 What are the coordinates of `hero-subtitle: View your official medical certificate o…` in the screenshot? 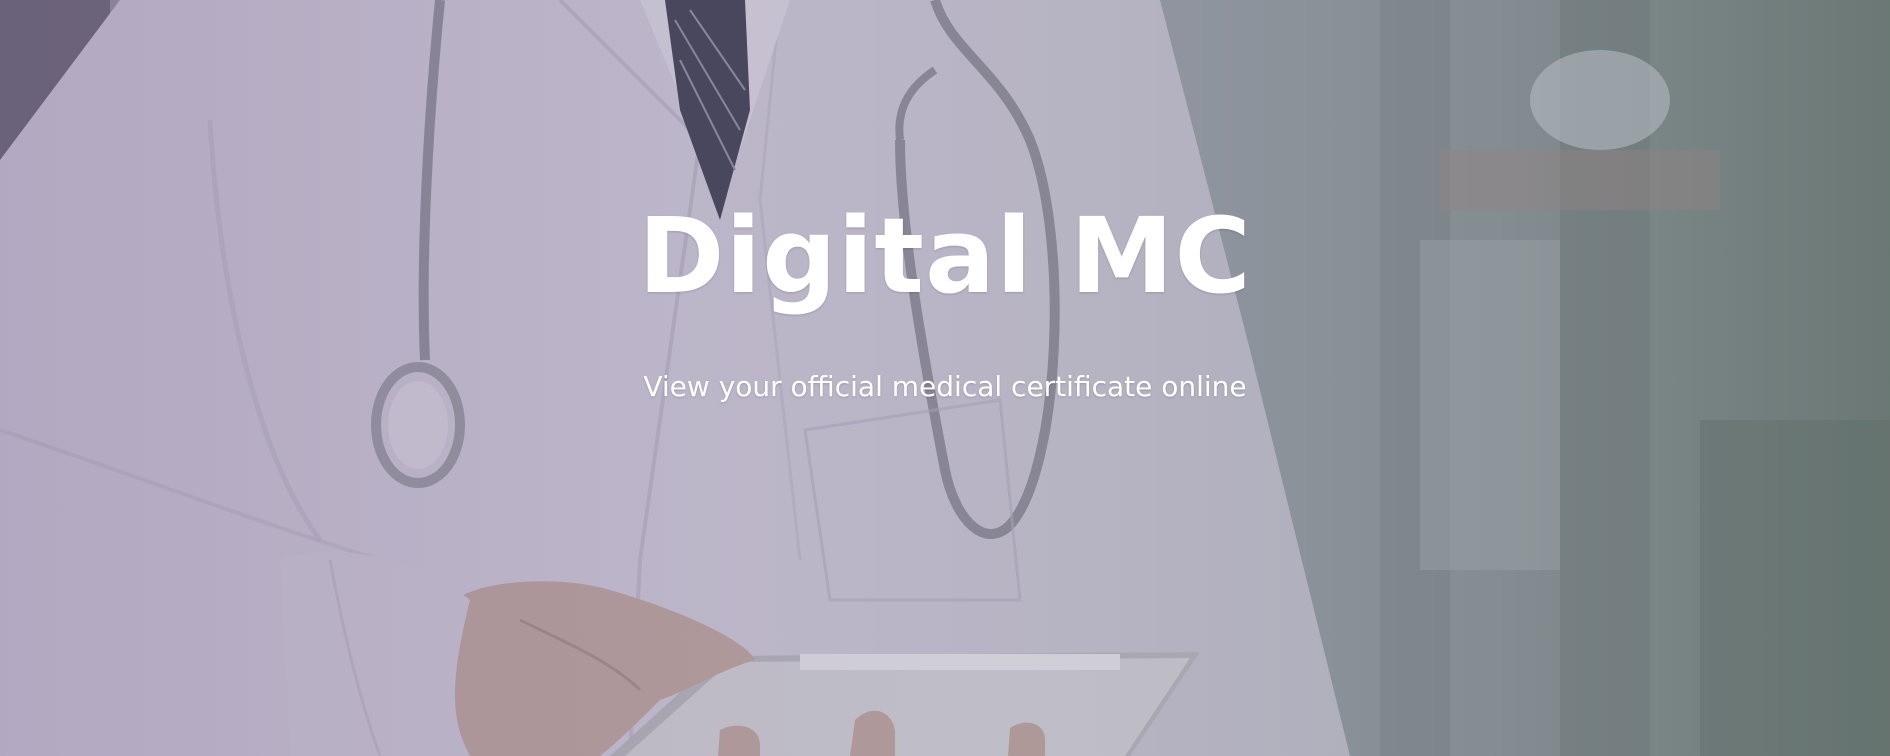 It's located at (945, 386).